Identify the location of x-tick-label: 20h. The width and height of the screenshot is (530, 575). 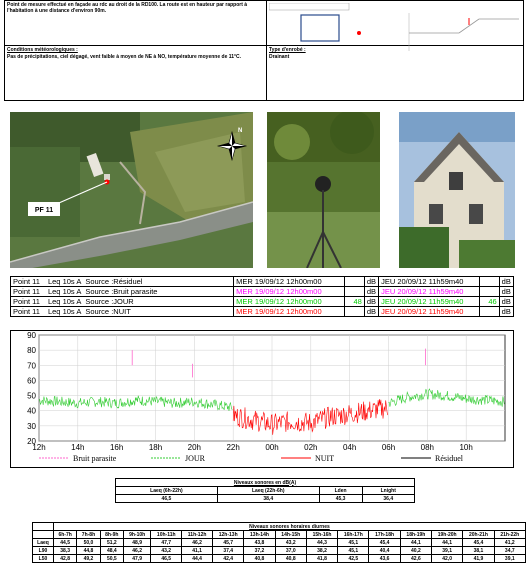
(194, 447).